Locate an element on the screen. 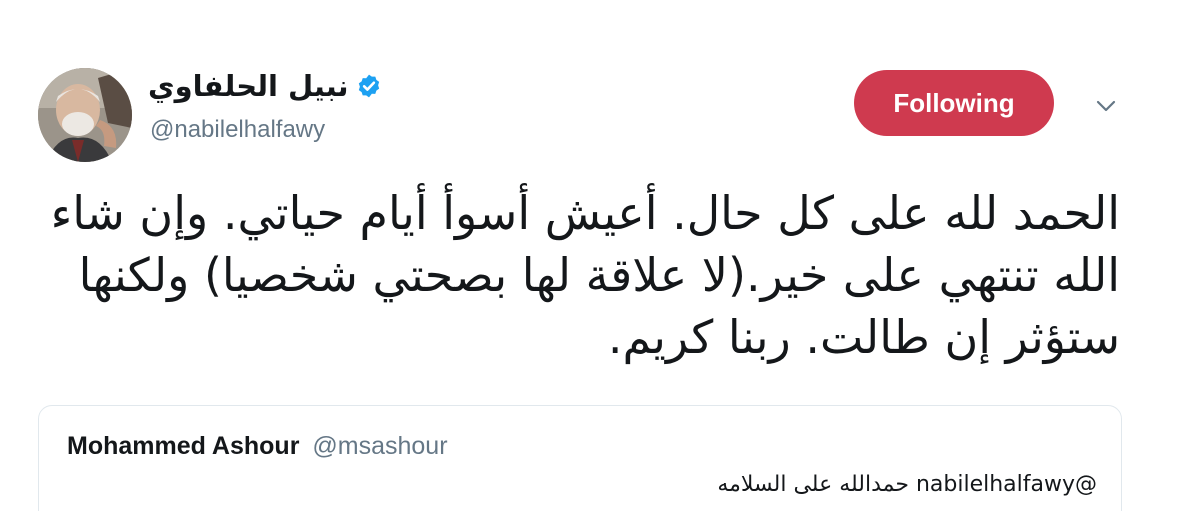 The image size is (1200, 511). avatar is located at coordinates (85, 115).